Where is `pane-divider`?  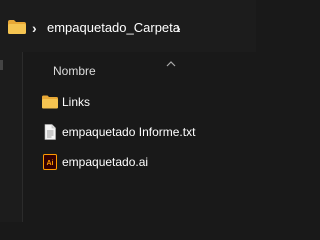 pane-divider is located at coordinates (22, 137).